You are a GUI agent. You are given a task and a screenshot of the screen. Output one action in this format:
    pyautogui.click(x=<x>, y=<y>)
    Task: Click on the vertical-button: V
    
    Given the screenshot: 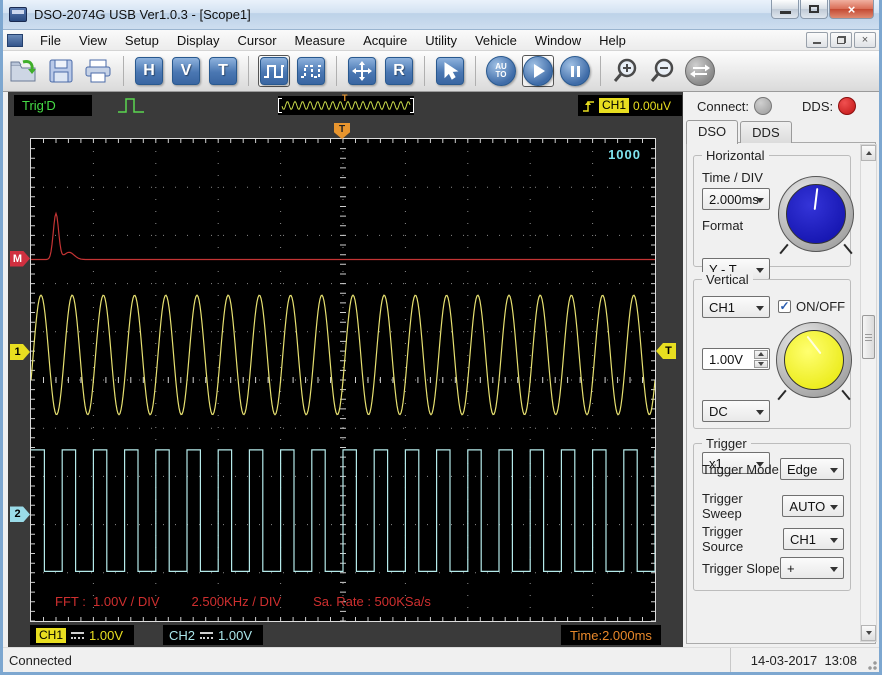 What is the action you would take?
    pyautogui.click(x=186, y=71)
    